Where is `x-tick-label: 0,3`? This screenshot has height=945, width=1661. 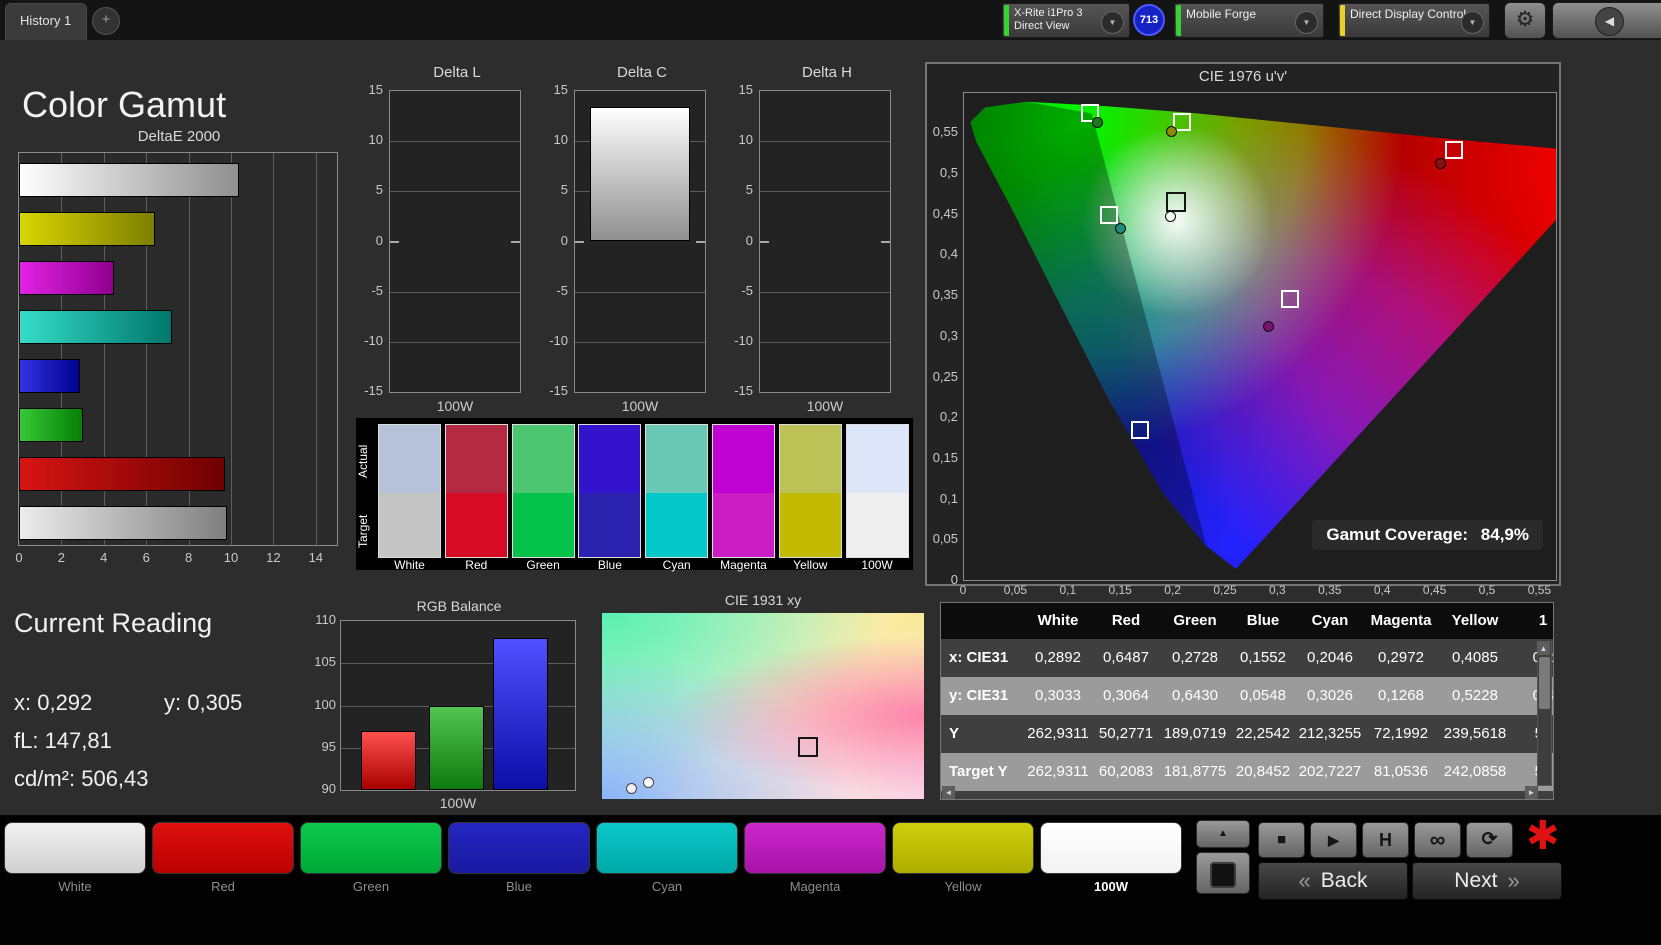 x-tick-label: 0,3 is located at coordinates (1277, 590).